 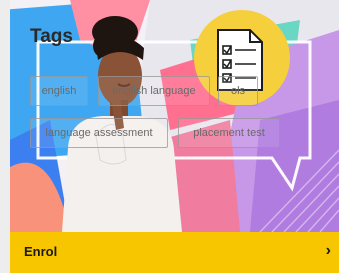 I want to click on tag-language-assessment: language assessment, so click(x=99, y=133).